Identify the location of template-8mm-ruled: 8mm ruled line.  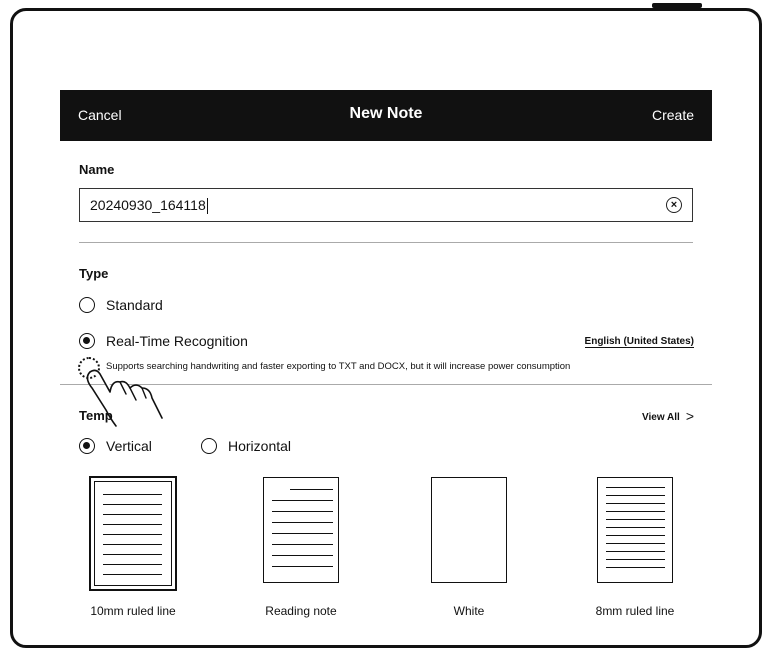
(611, 548).